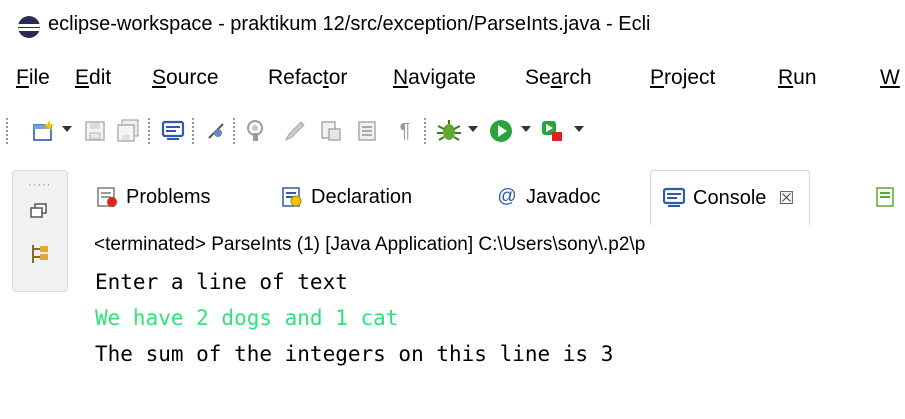 The image size is (905, 419). What do you see at coordinates (29, 27) in the screenshot?
I see `eclipse-icon` at bounding box center [29, 27].